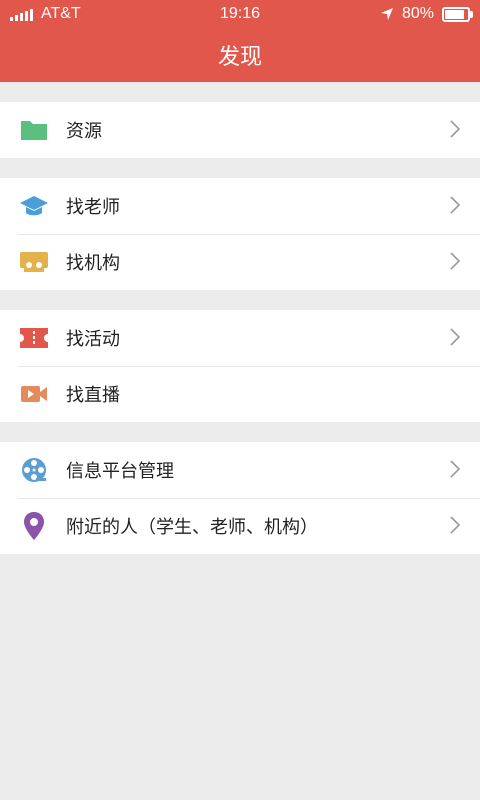  I want to click on app-header: AT&T 19:16 80% 发现, so click(240, 41).